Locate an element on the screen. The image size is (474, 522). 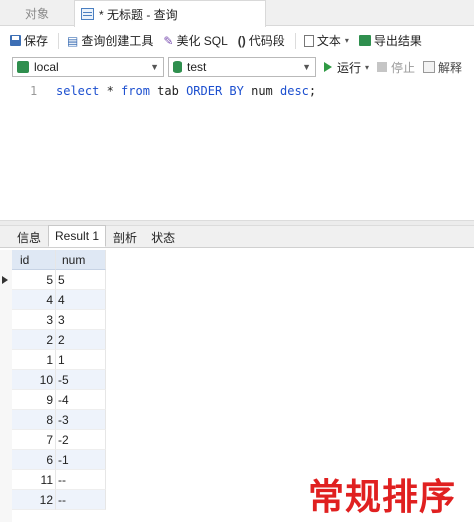
cell-num: -1 is located at coordinates (81, 460).